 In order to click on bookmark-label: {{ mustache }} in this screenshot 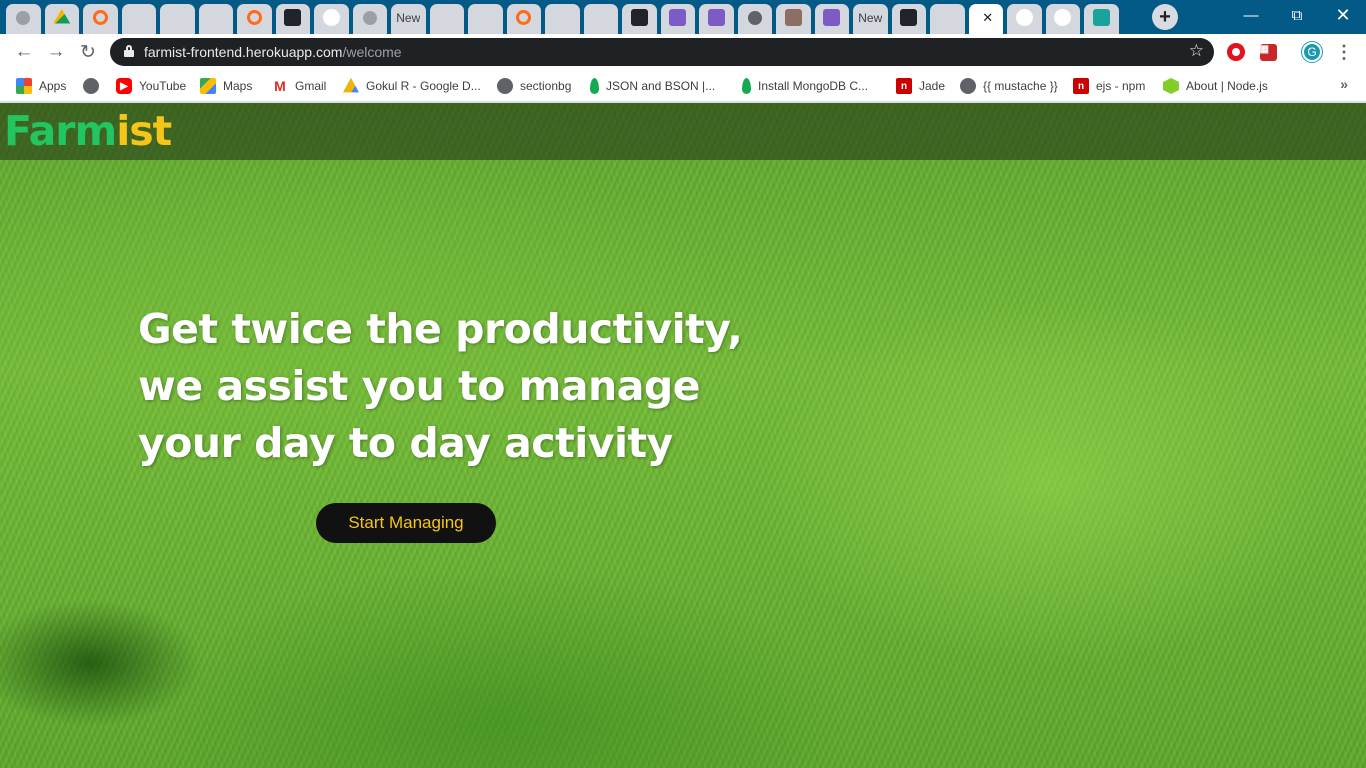, I will do `click(1020, 86)`.